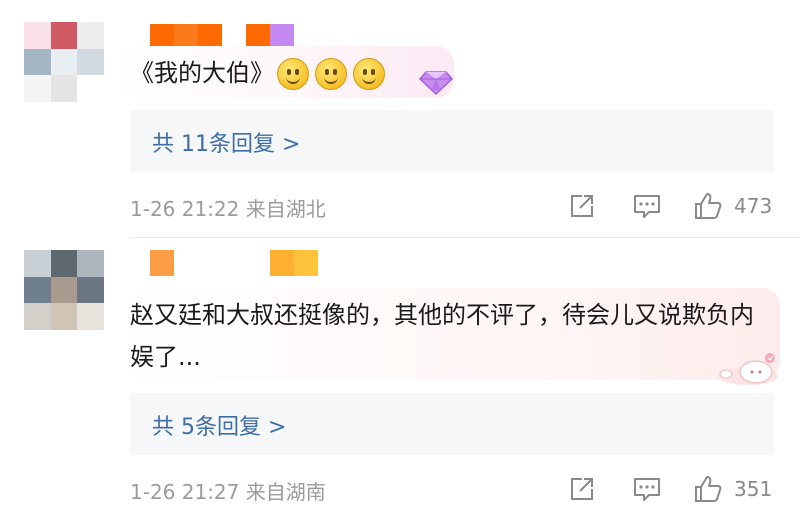  I want to click on emoji-group, so click(331, 74).